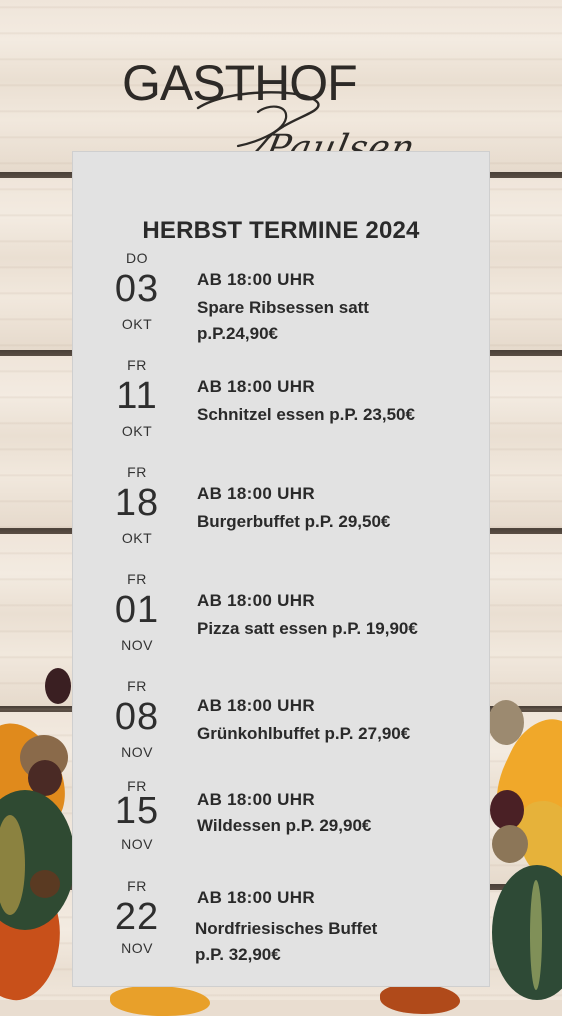 The image size is (562, 1016). What do you see at coordinates (307, 628) in the screenshot?
I see `event-description: Pizza satt essen p.P. 19,90€` at bounding box center [307, 628].